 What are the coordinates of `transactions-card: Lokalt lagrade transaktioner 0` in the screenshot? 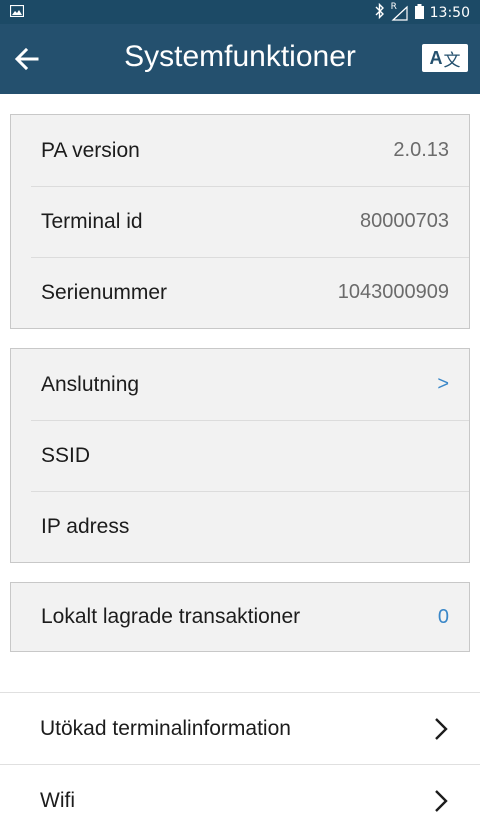 It's located at (240, 617).